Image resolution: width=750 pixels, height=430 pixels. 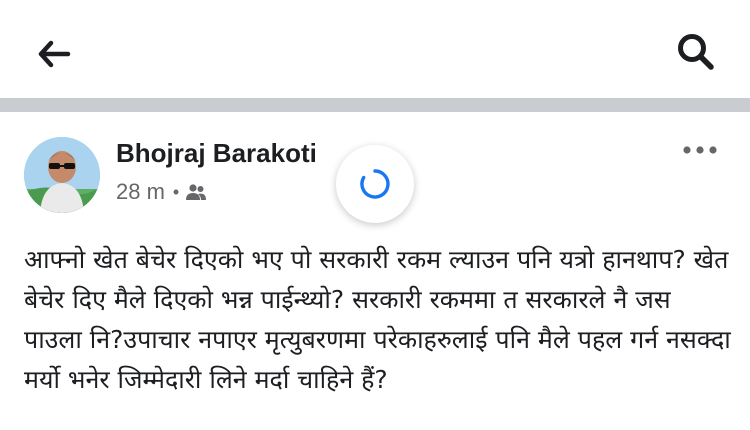 I want to click on avatar, so click(x=62, y=175).